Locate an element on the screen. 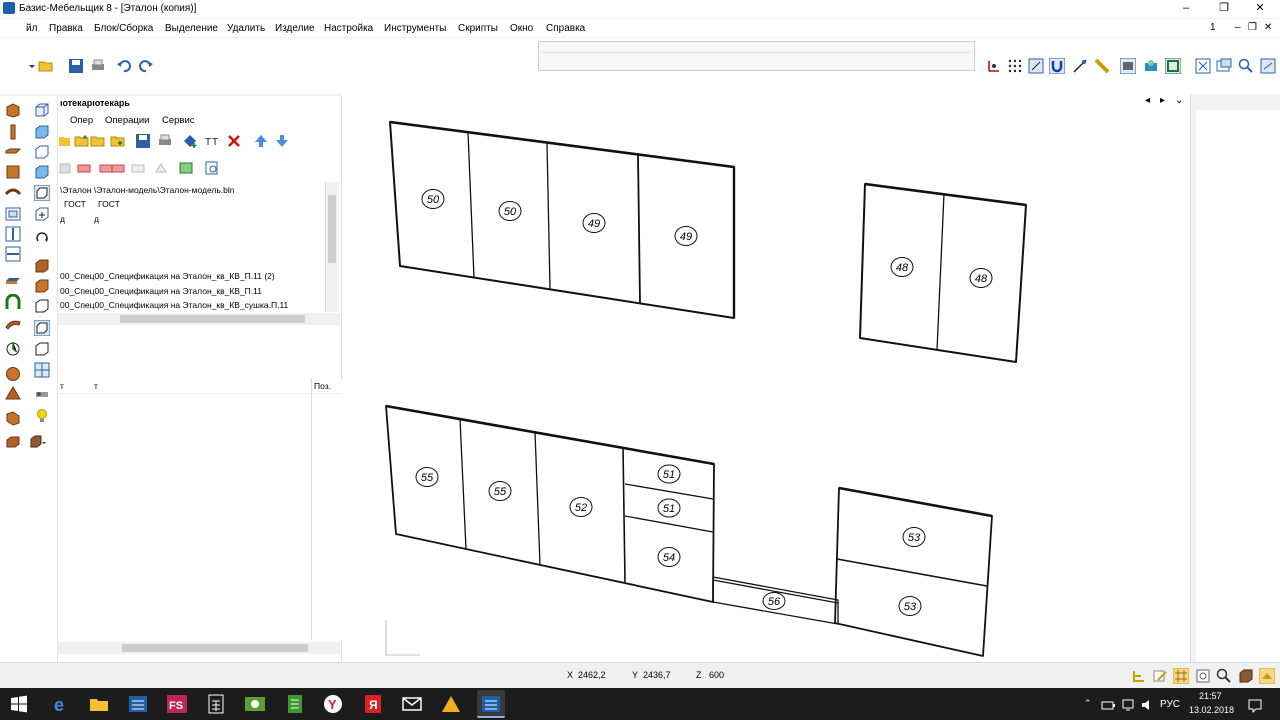  brown-cube-icon is located at coordinates (42, 266).